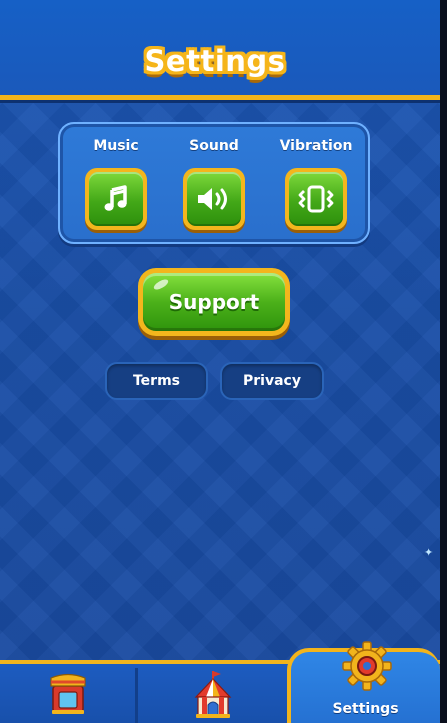  I want to click on vibration-toggle-group: Vibration, so click(316, 184).